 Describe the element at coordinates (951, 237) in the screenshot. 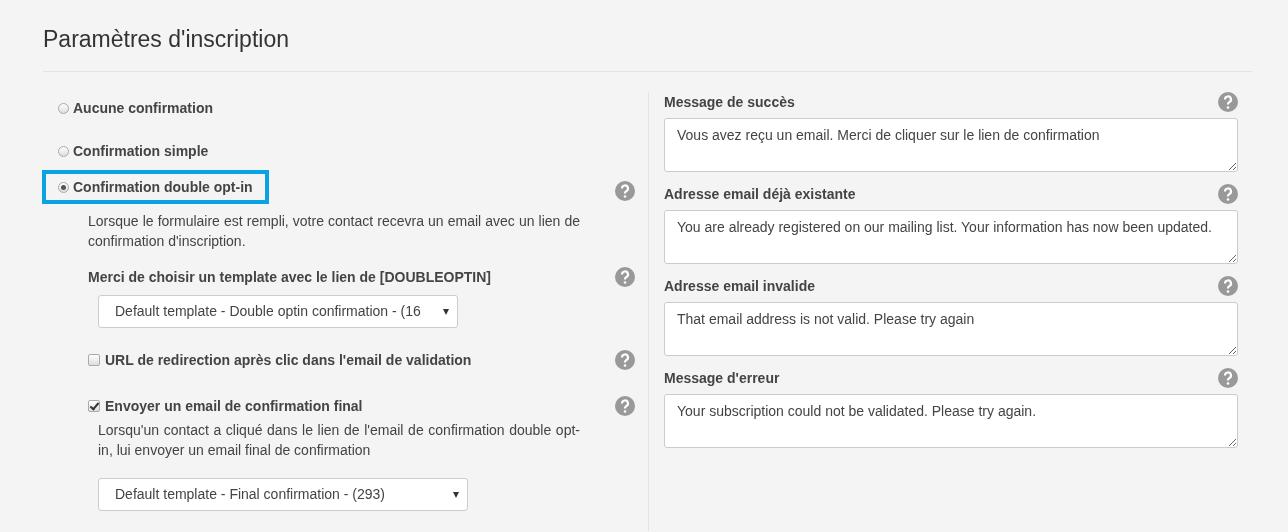

I see `message-field: You are already registered on our mailing list. Your information has now been updated.` at that location.